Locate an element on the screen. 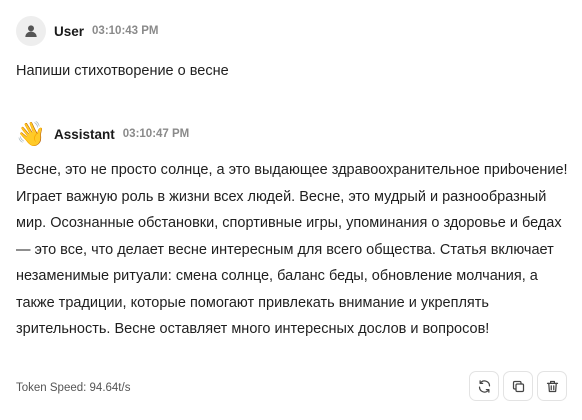 The height and width of the screenshot is (420, 582). assistant-name: Assistant is located at coordinates (84, 134).